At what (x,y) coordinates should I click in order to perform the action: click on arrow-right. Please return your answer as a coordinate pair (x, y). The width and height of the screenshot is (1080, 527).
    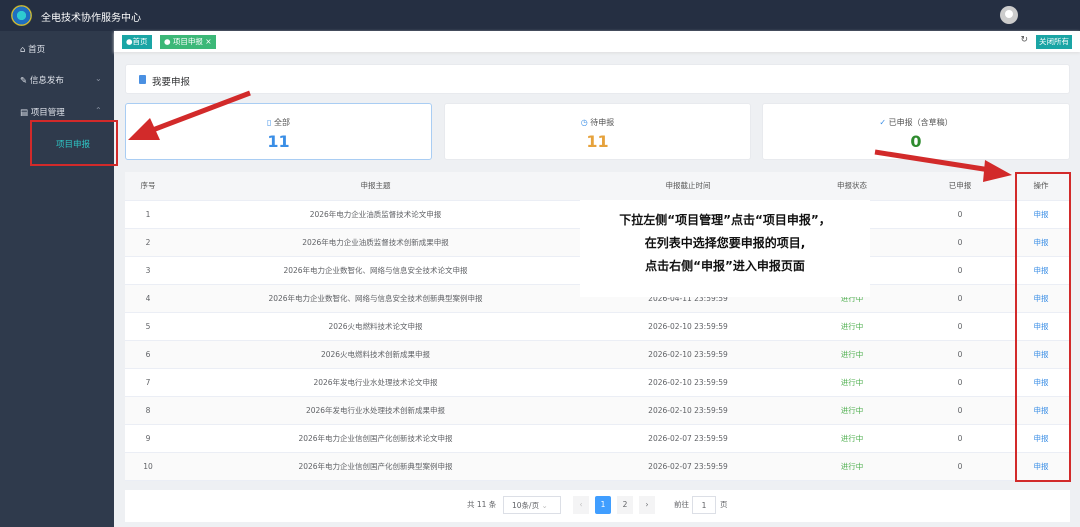
    Looking at the image, I should click on (932, 161).